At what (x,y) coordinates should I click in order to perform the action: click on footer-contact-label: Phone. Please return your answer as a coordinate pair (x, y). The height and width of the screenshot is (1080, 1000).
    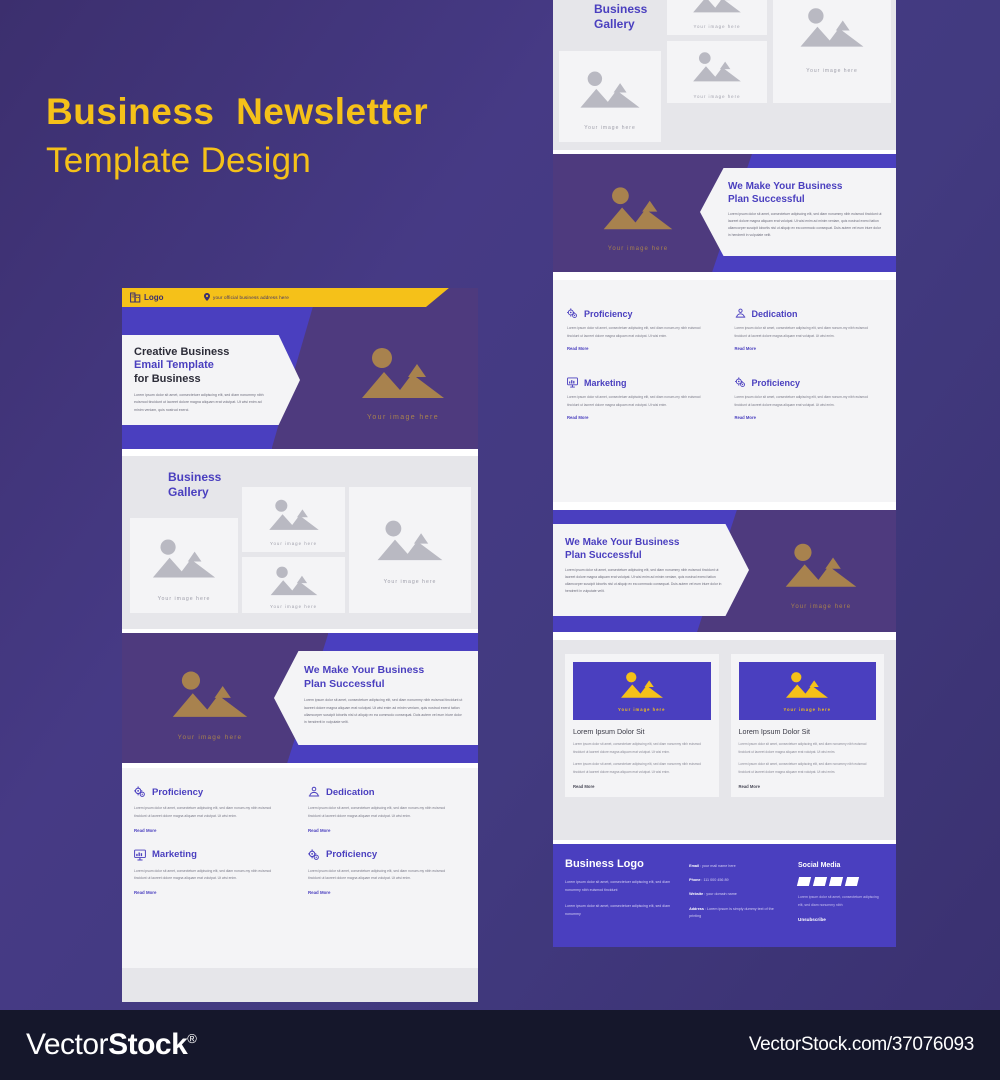
    Looking at the image, I should click on (695, 879).